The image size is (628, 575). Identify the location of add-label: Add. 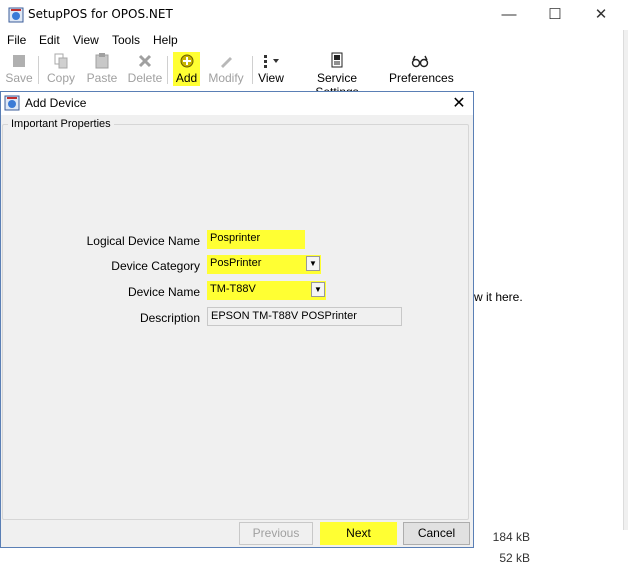
(186, 78).